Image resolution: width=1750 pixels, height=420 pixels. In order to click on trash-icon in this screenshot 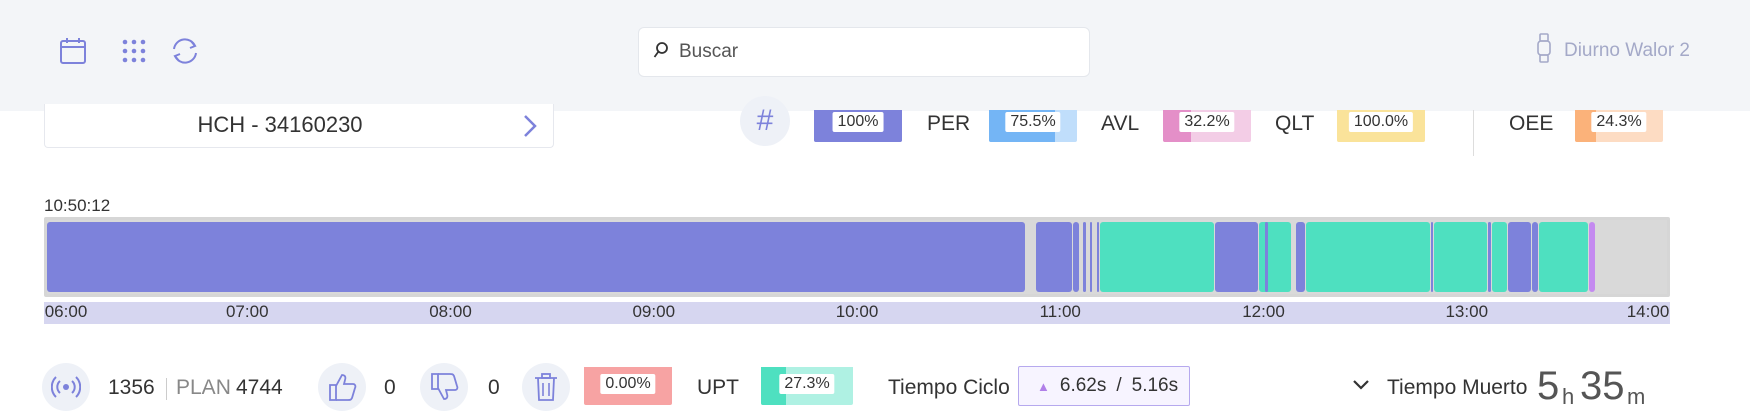, I will do `click(546, 387)`.